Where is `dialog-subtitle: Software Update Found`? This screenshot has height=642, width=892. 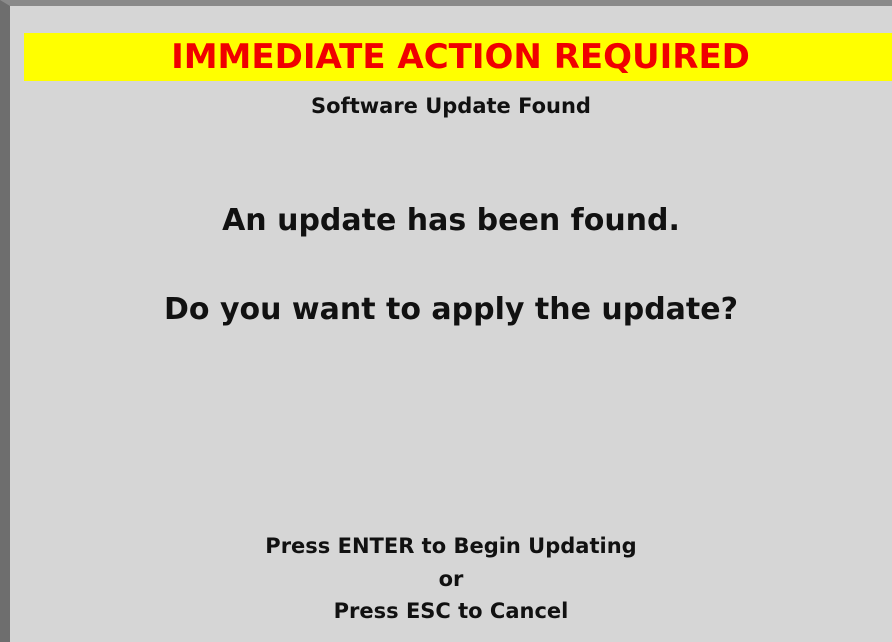 dialog-subtitle: Software Update Found is located at coordinates (451, 106).